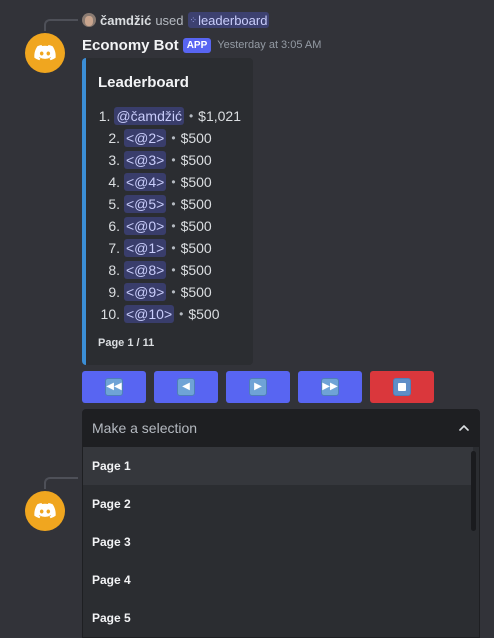 The width and height of the screenshot is (494, 638). Describe the element at coordinates (169, 182) in the screenshot. I see `leaderboard-entry: 4. <@4> • $500` at that location.